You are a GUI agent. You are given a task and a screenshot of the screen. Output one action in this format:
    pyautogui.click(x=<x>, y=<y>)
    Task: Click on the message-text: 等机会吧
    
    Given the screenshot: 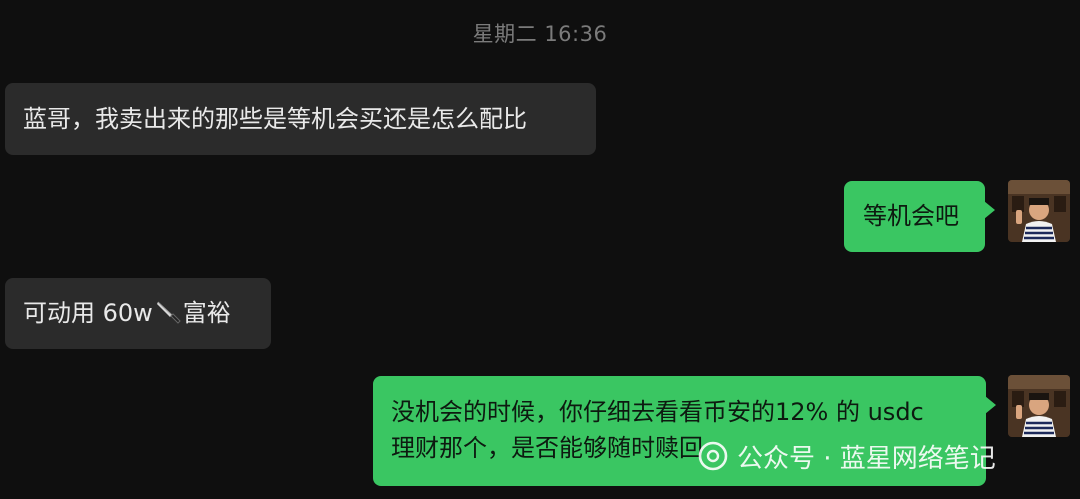 What is the action you would take?
    pyautogui.click(x=911, y=216)
    